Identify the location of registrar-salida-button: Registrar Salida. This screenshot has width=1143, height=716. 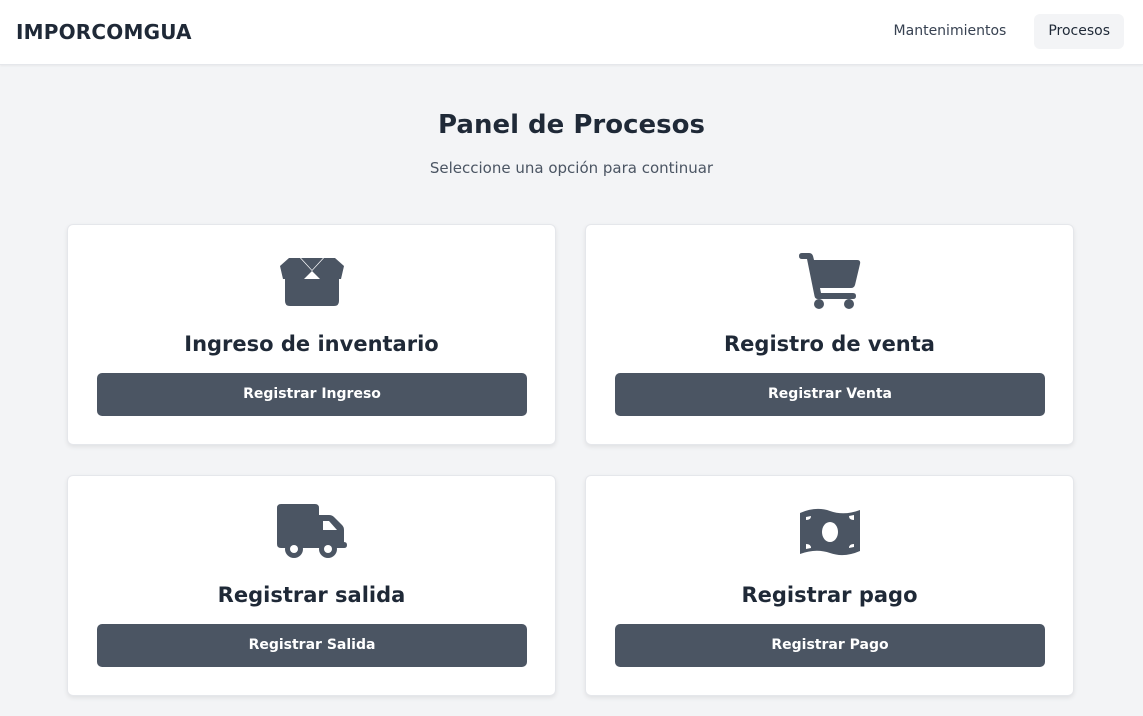
(312, 645).